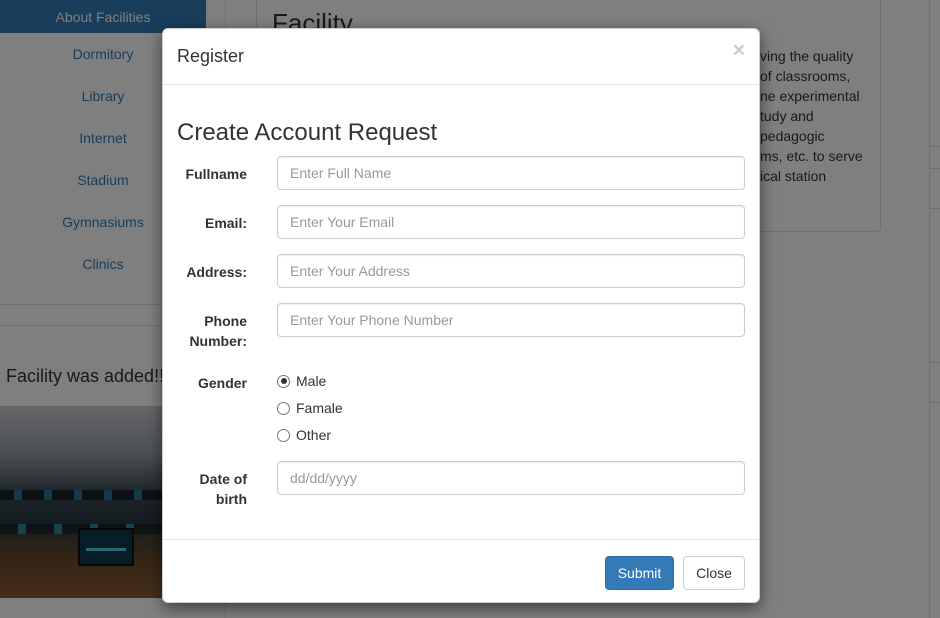 This screenshot has width=940, height=618. I want to click on address-input, so click(511, 271).